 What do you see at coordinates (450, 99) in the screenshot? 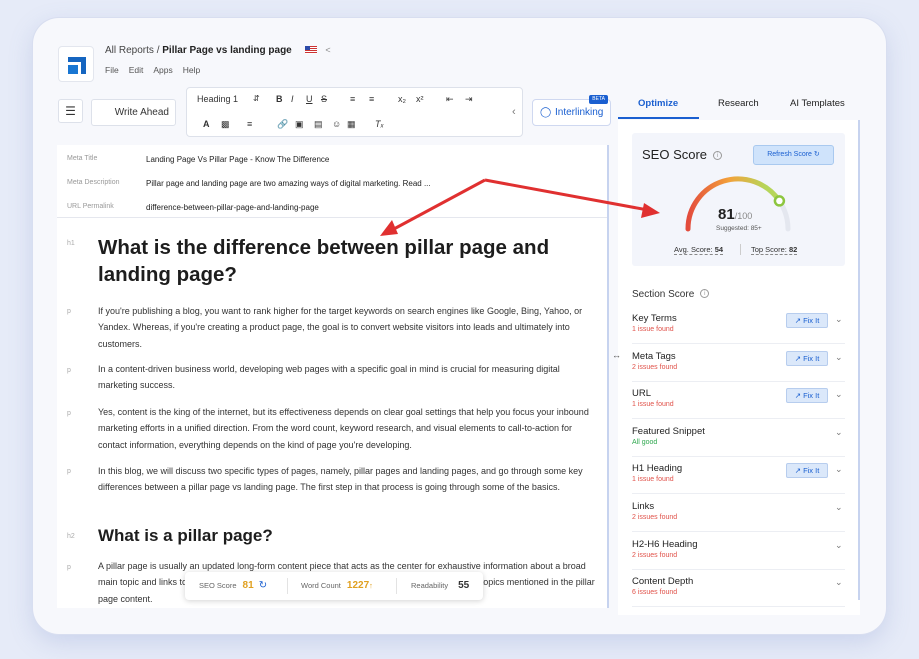
I see `outdent-icon: ⇤` at bounding box center [450, 99].